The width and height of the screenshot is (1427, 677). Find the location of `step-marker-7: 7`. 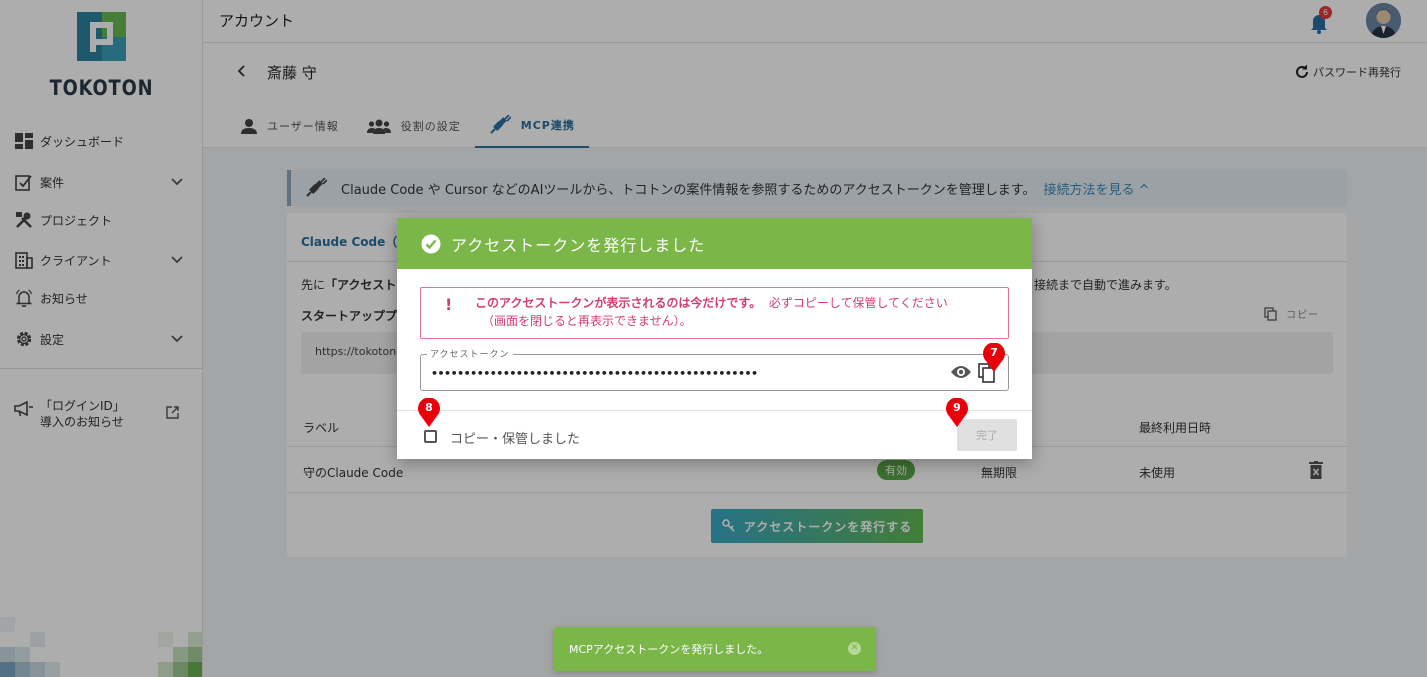

step-marker-7: 7 is located at coordinates (994, 357).